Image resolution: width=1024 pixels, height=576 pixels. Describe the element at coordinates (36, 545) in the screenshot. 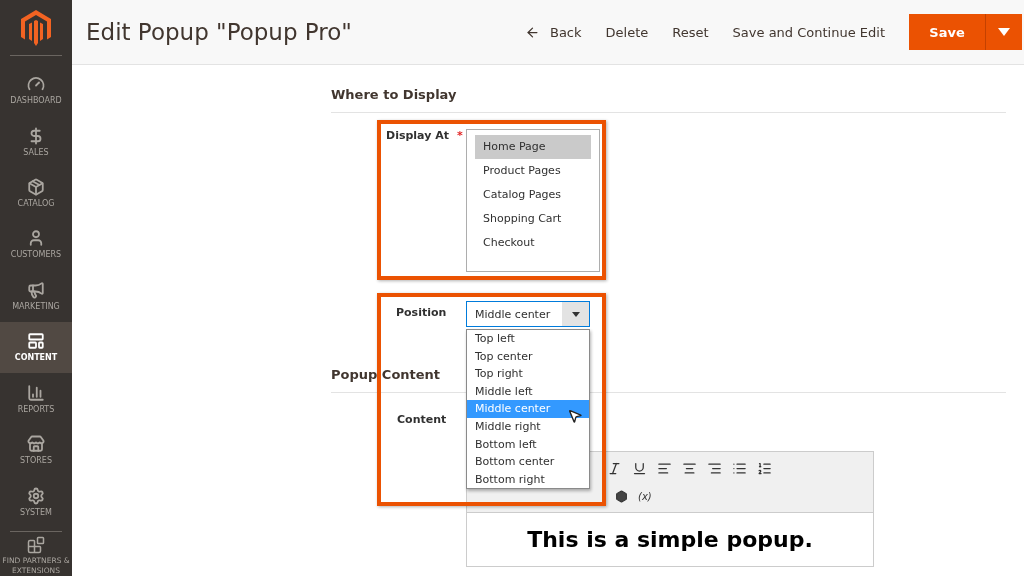

I see `blocks-icon` at that location.